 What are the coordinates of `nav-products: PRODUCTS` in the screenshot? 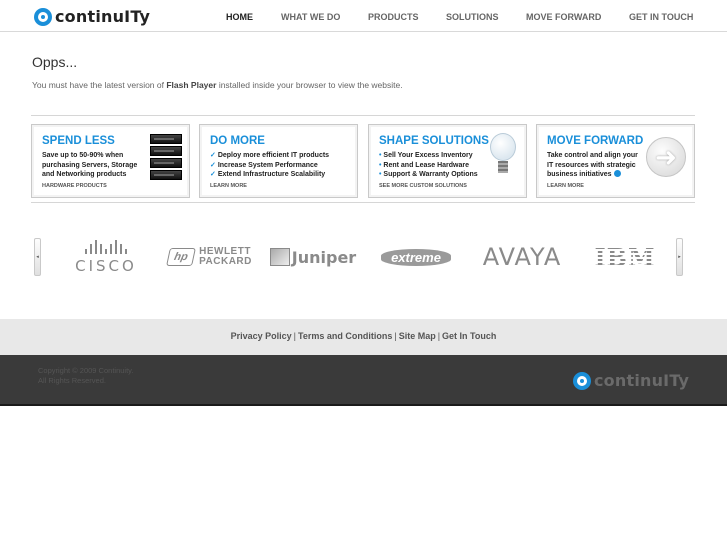 It's located at (393, 17).